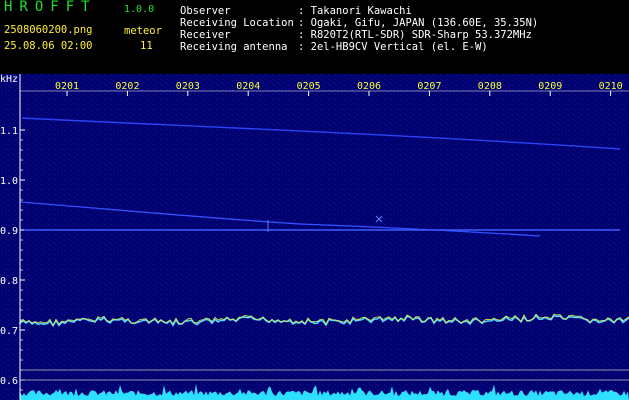 The image size is (629, 400). I want to click on location-key: Receiving Location, so click(237, 23).